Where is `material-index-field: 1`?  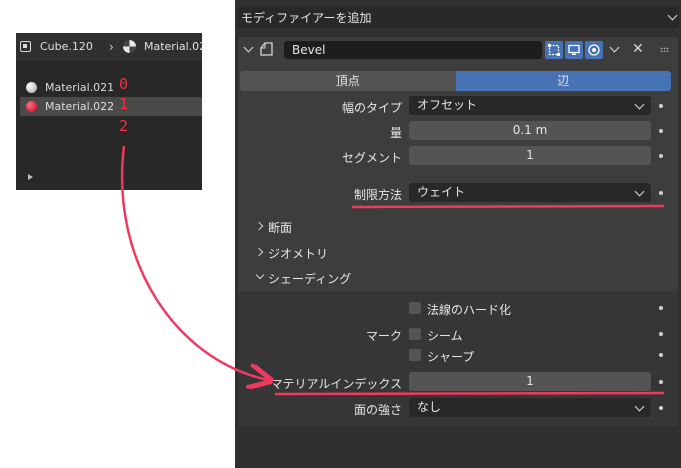
material-index-field: 1 is located at coordinates (530, 381).